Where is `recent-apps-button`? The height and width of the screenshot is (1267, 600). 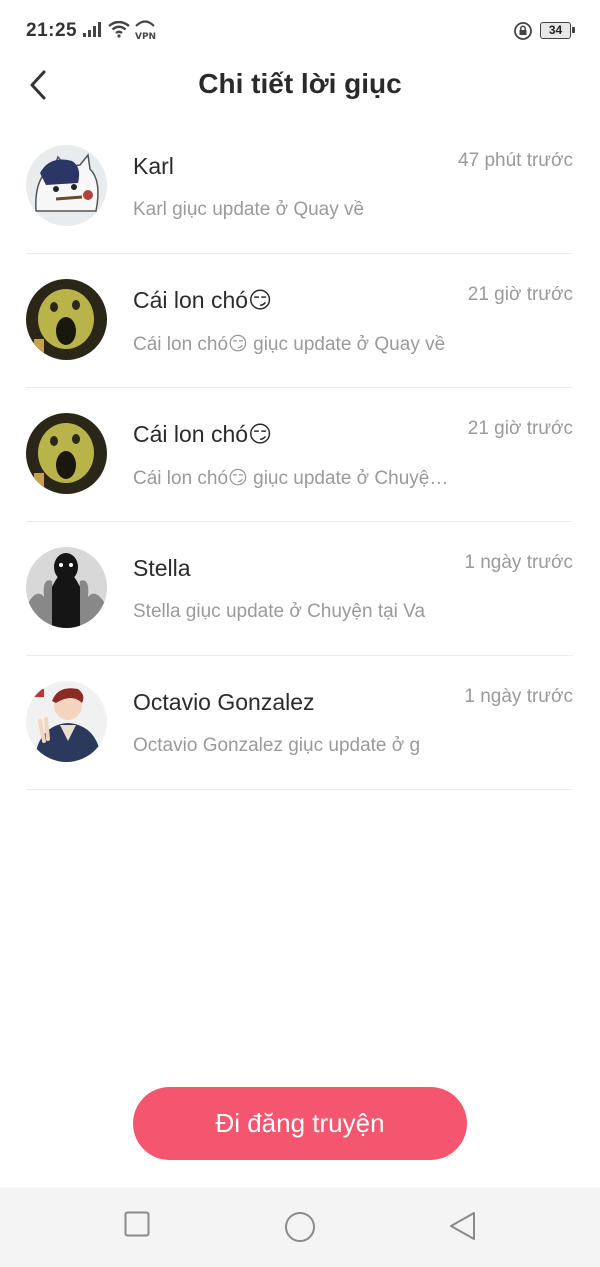 recent-apps-button is located at coordinates (137, 1226).